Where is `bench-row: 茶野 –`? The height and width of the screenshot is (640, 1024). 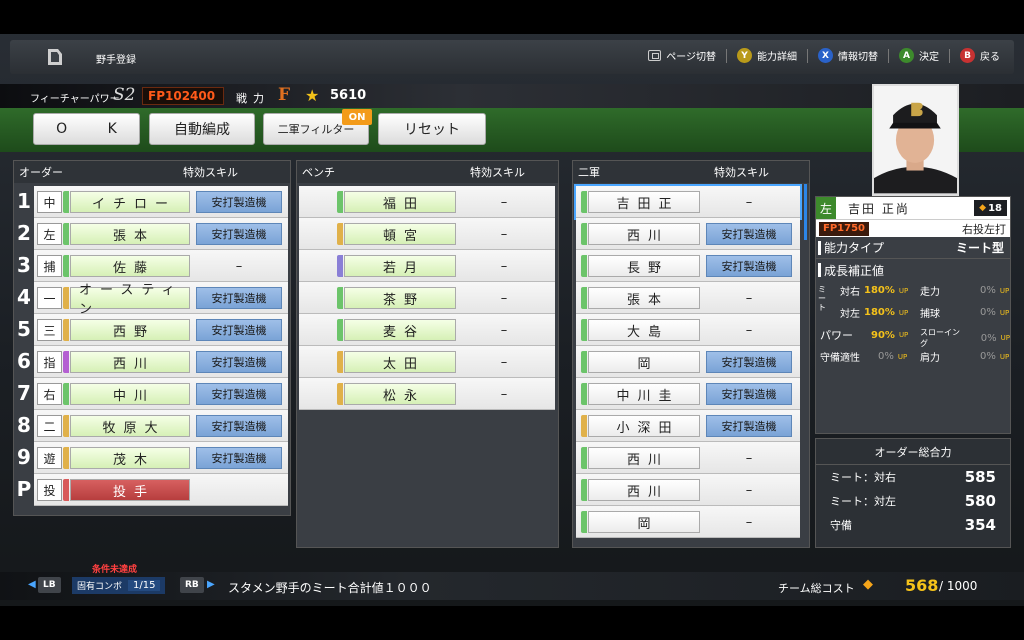 bench-row: 茶野 – is located at coordinates (427, 298).